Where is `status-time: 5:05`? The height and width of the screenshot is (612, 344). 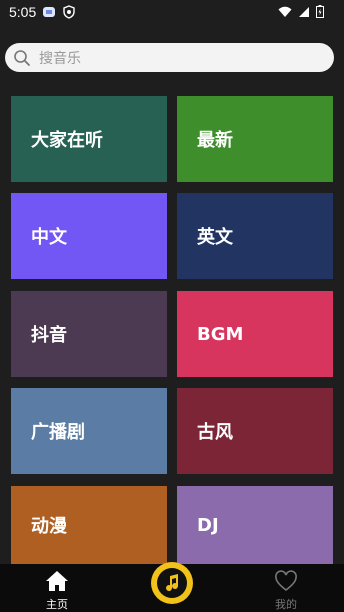
status-time: 5:05 is located at coordinates (23, 12).